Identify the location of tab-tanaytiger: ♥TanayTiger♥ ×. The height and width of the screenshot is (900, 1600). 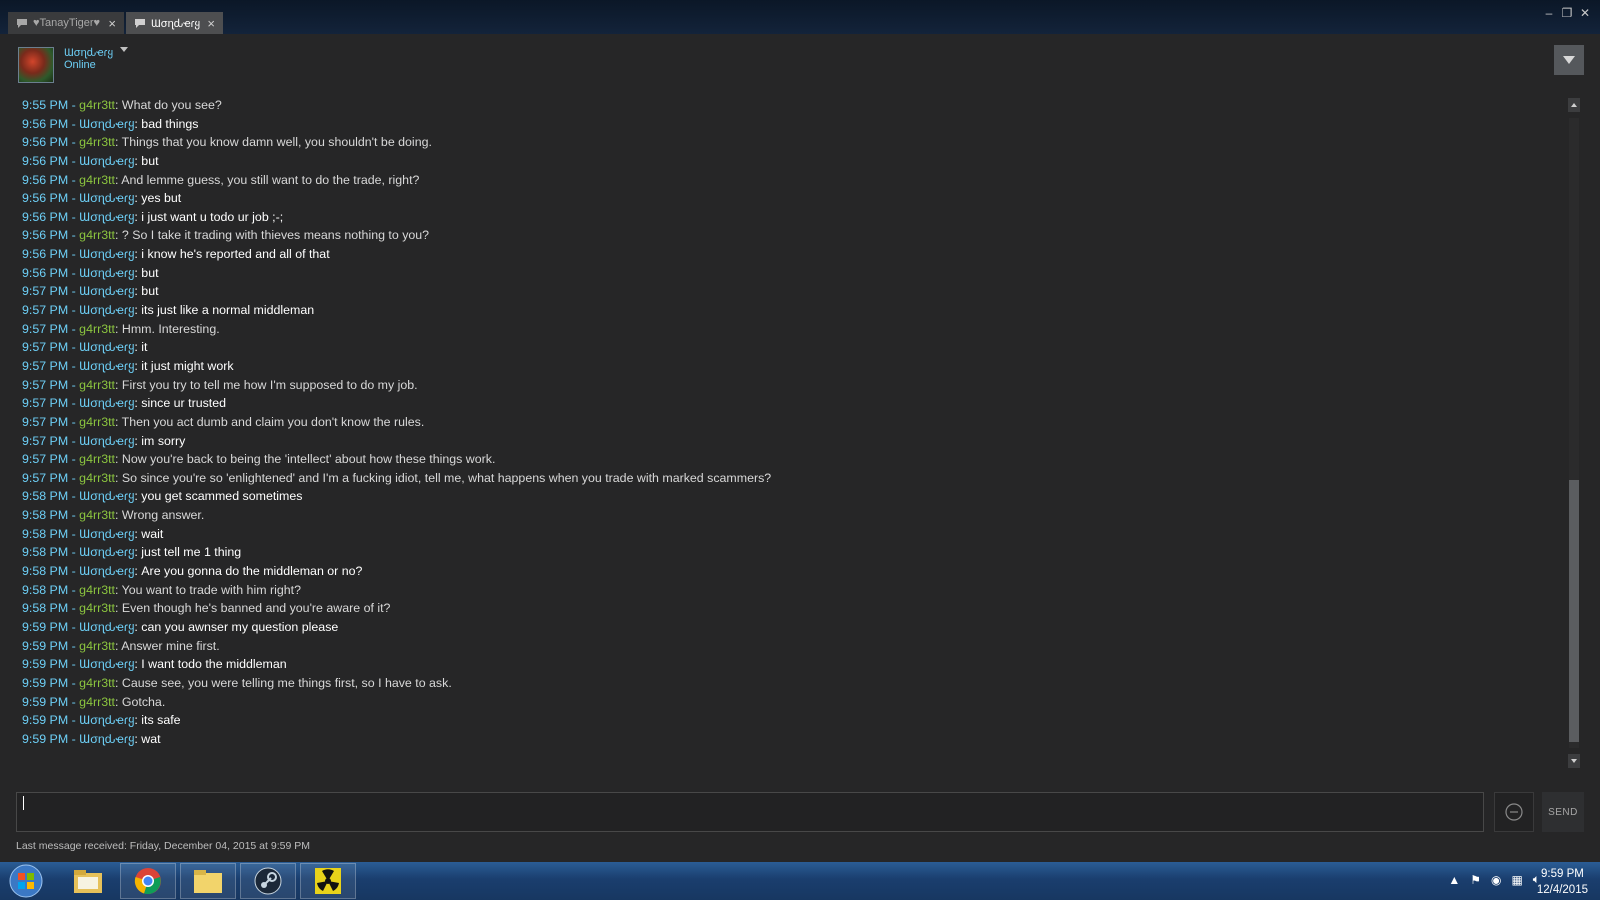
(66, 23).